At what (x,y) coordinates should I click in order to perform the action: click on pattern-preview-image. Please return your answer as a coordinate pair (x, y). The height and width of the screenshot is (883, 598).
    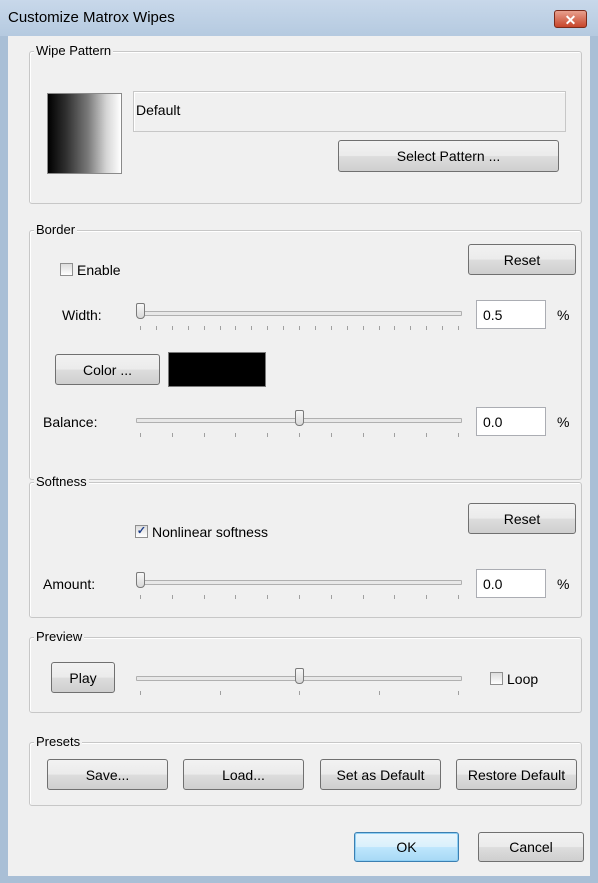
    Looking at the image, I should click on (84, 133).